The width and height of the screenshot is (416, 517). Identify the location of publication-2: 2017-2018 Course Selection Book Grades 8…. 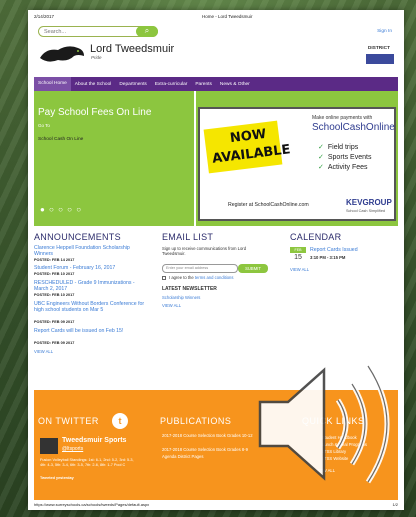
(212, 449).